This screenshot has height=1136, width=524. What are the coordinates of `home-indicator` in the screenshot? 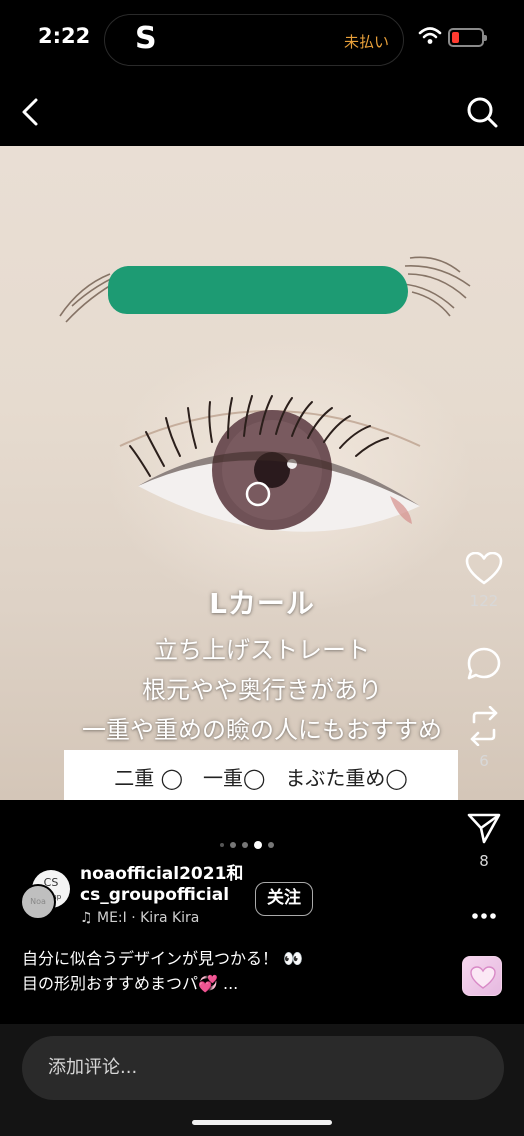 It's located at (262, 1122).